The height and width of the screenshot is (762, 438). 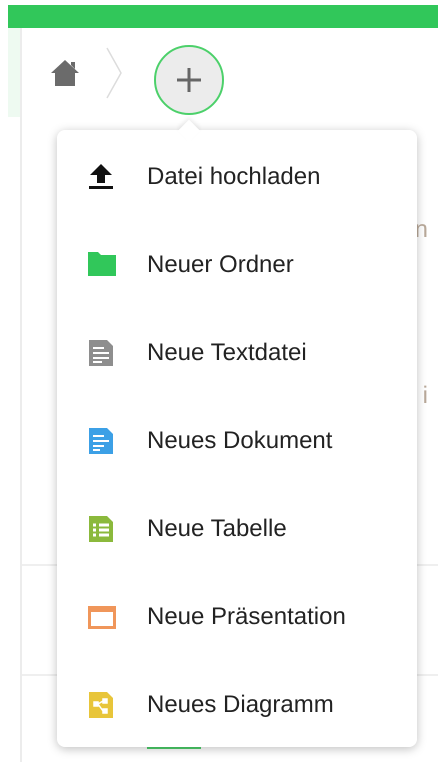 I want to click on menu-item: Neuer Ordner, so click(x=237, y=265).